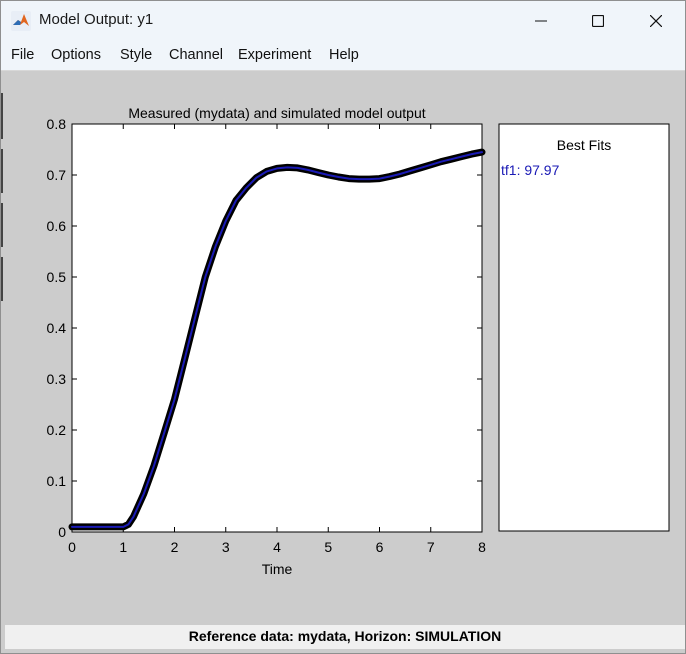 The image size is (686, 654). I want to click on close-icon, so click(656, 20).